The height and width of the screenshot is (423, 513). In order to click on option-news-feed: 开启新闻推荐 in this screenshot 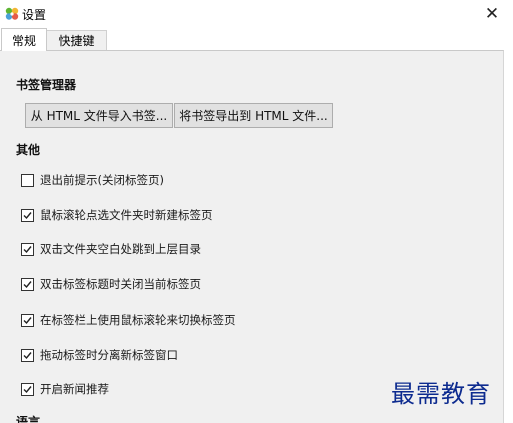, I will do `click(65, 389)`.